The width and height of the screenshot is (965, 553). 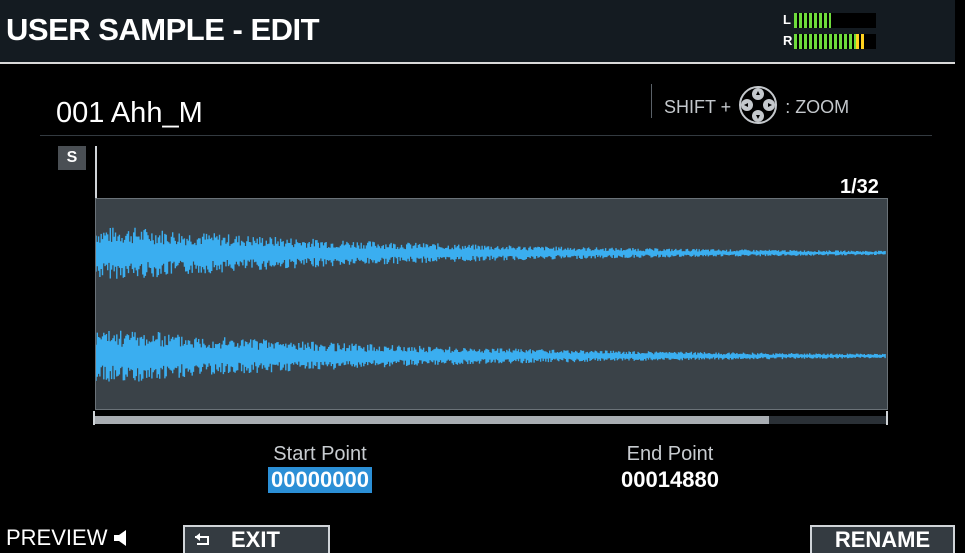 What do you see at coordinates (812, 20) in the screenshot?
I see `meter-left-fill` at bounding box center [812, 20].